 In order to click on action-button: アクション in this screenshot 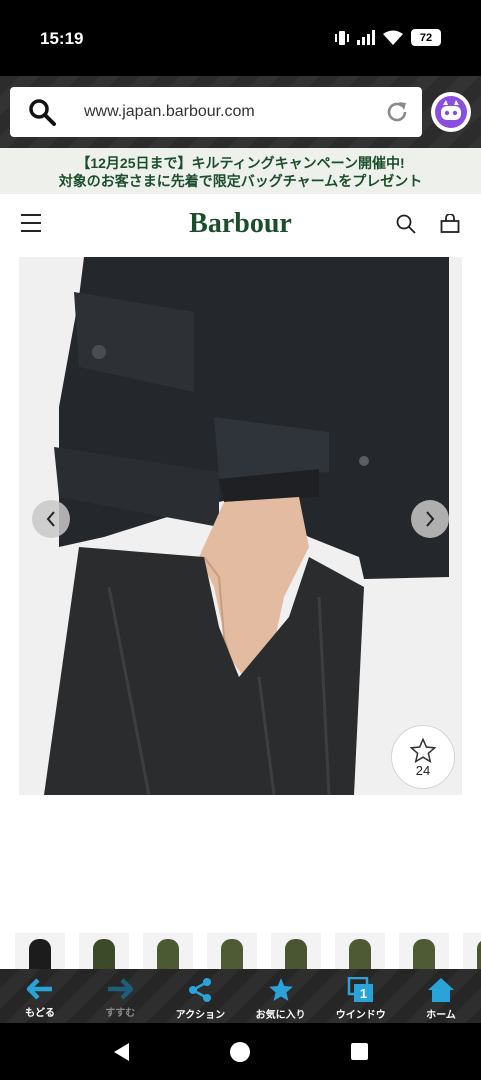, I will do `click(200, 996)`.